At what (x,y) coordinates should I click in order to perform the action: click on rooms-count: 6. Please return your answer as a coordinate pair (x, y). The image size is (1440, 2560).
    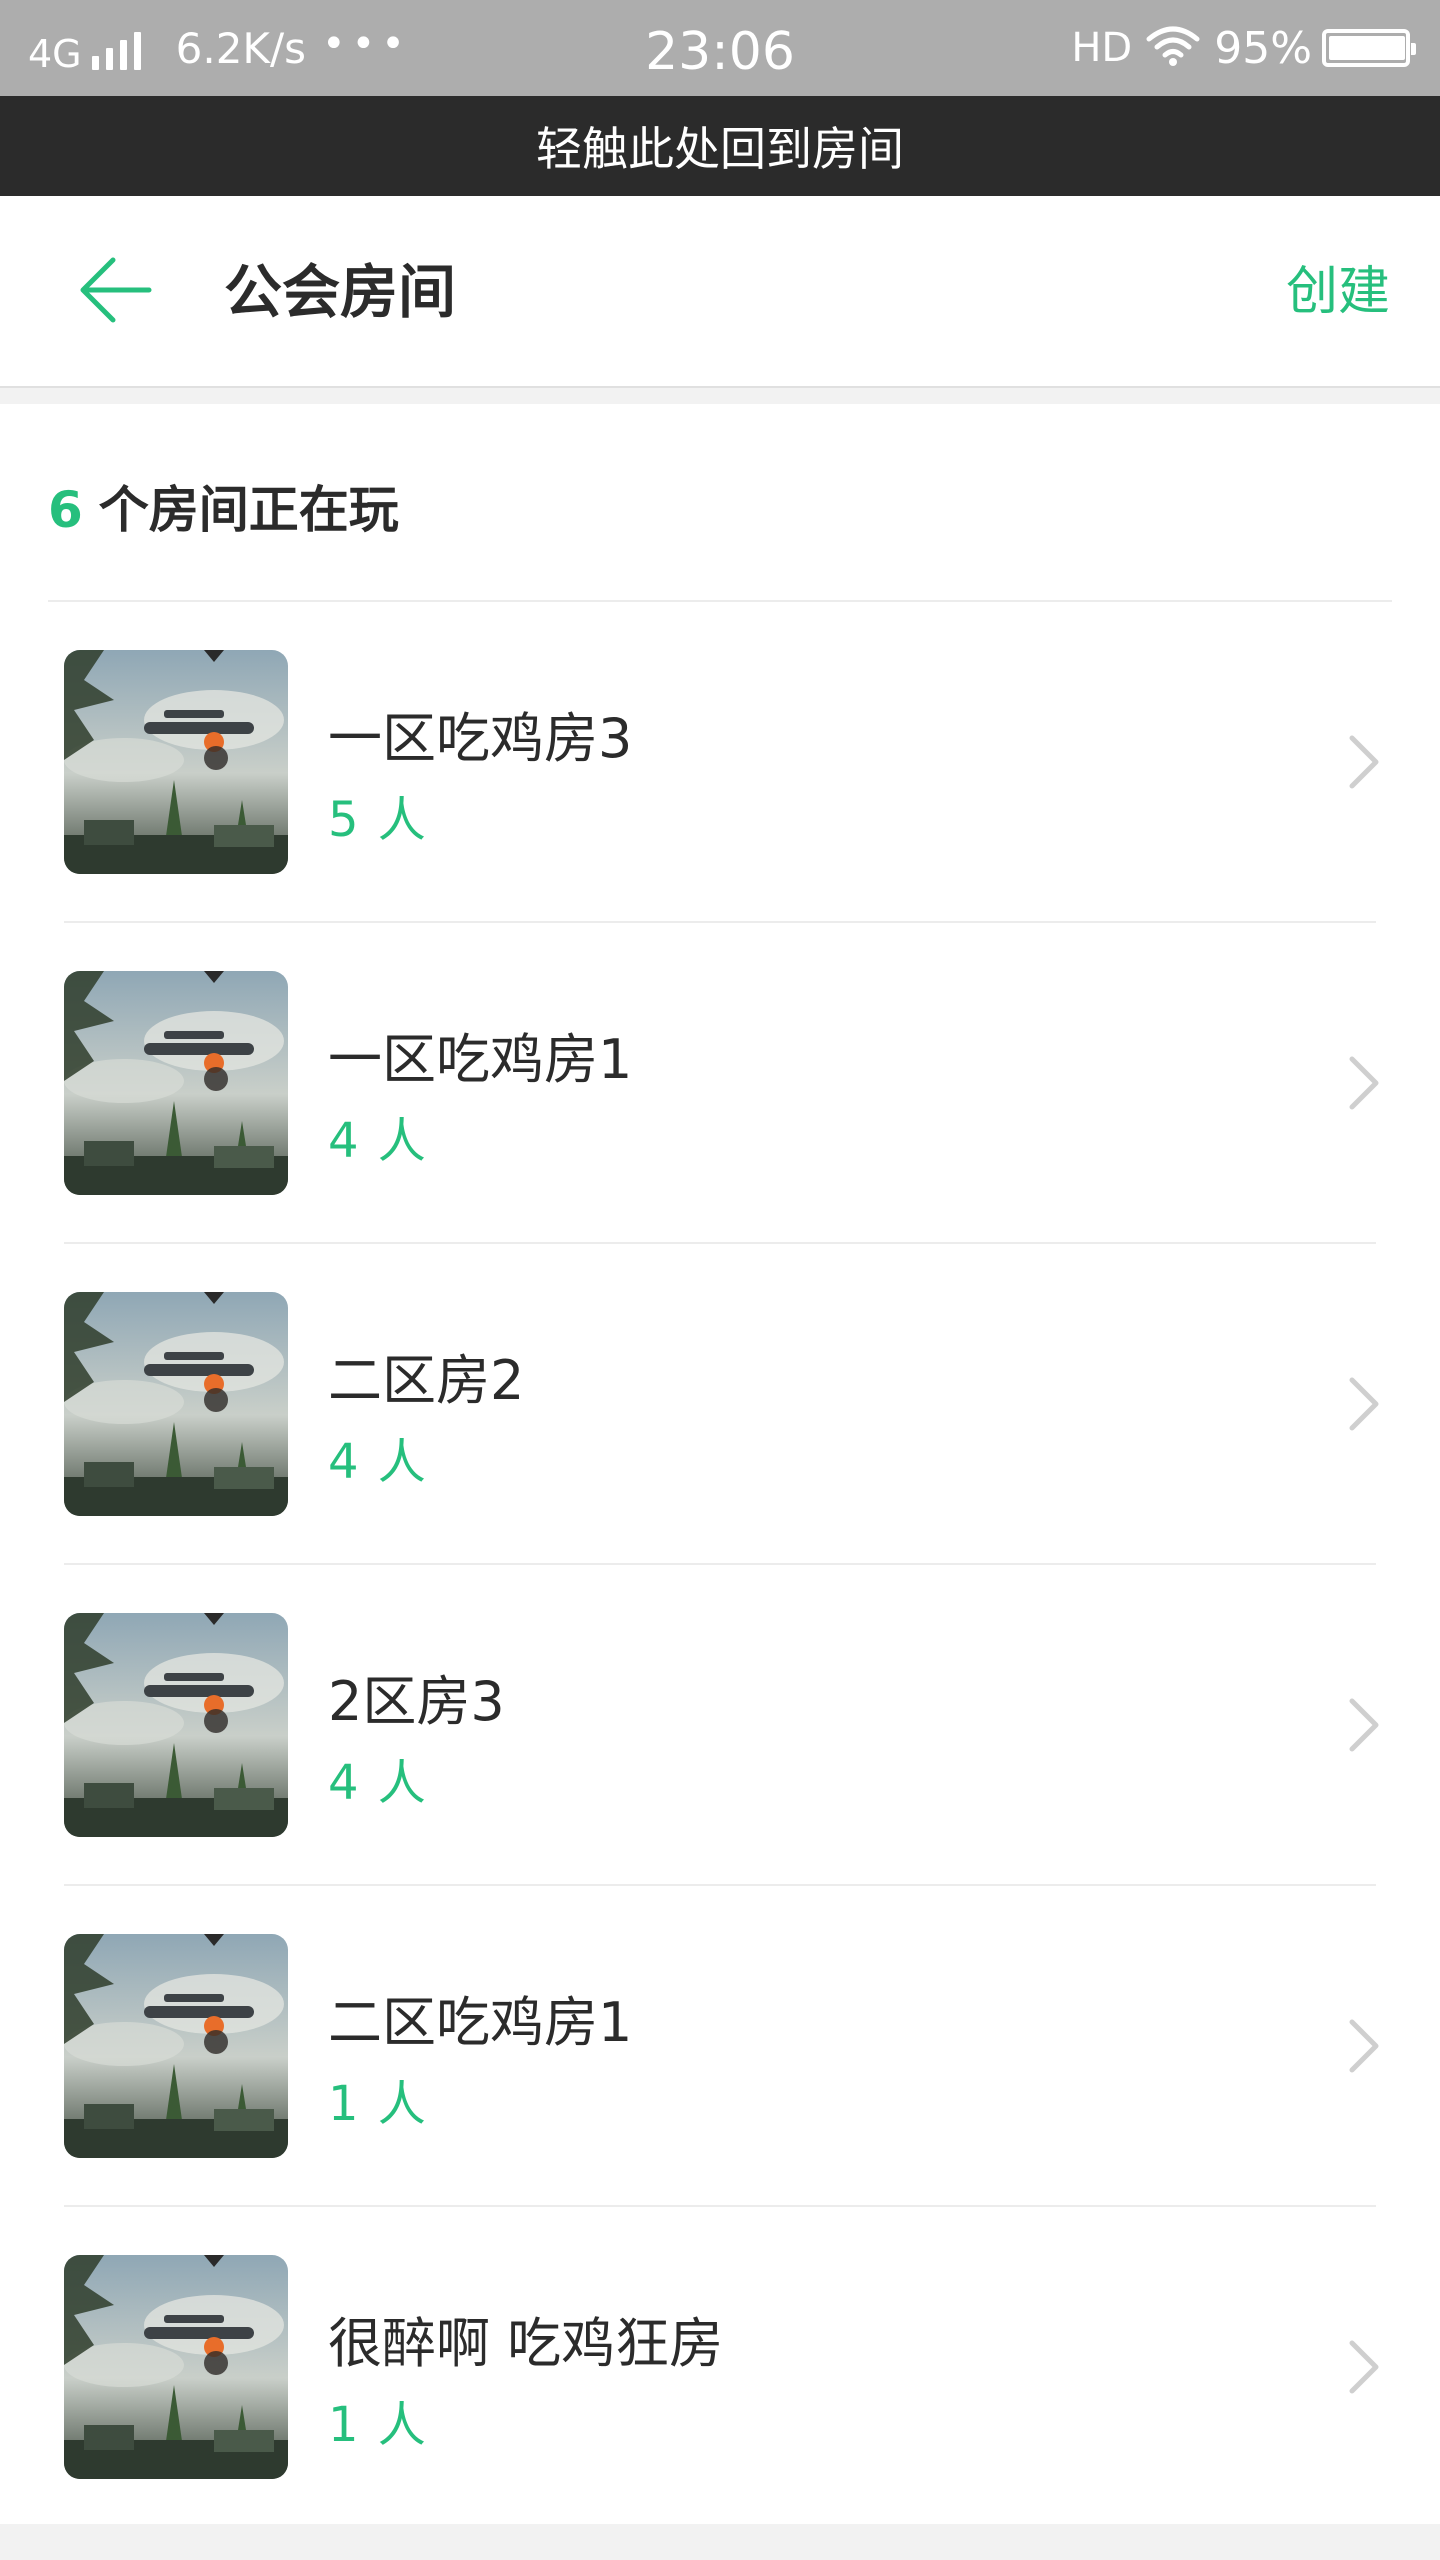
    Looking at the image, I should click on (65, 510).